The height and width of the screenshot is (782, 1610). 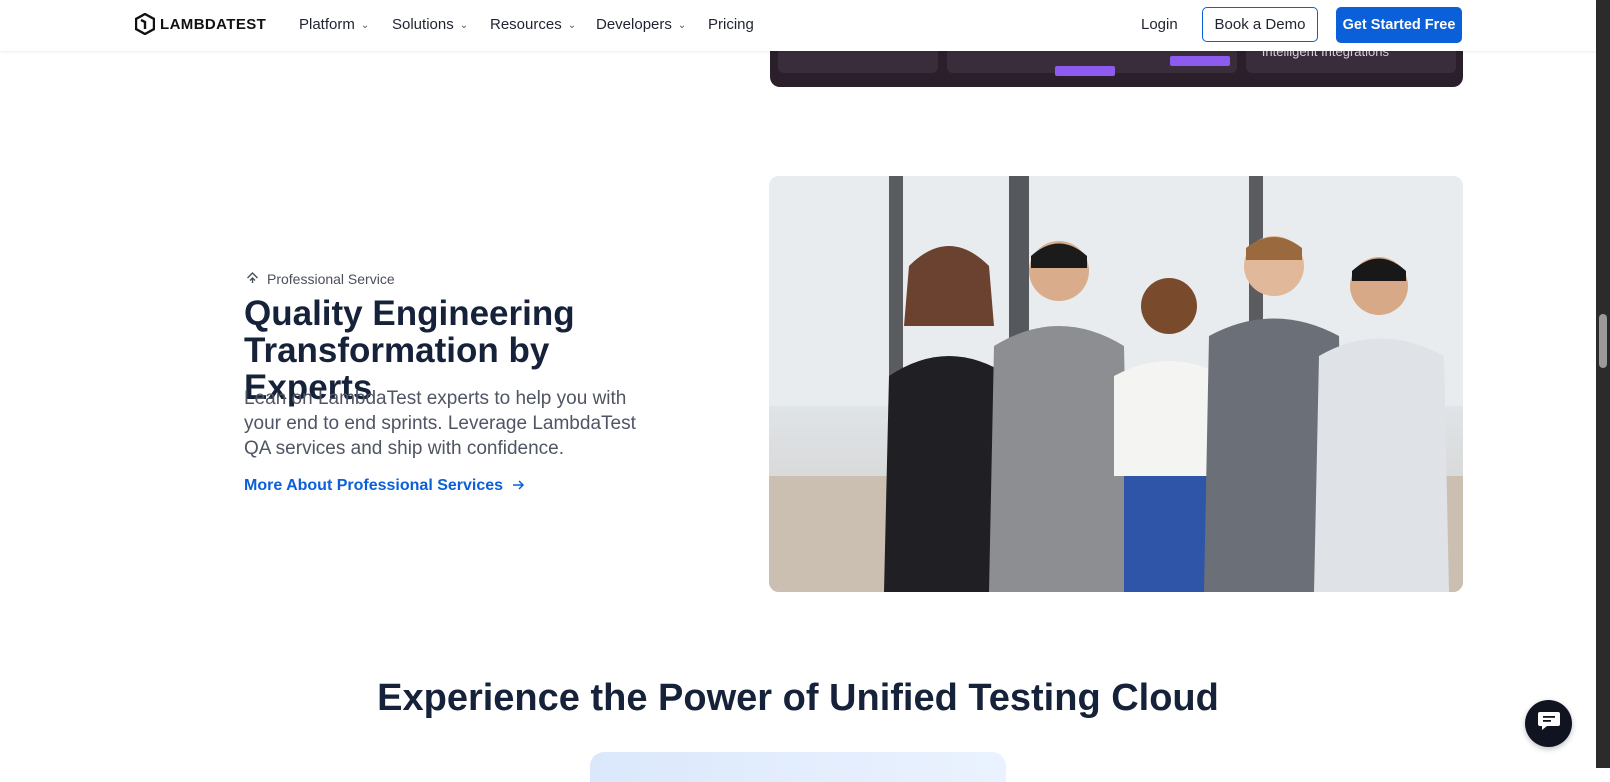 I want to click on get-started-button: Get Started Free, so click(x=1399, y=25).